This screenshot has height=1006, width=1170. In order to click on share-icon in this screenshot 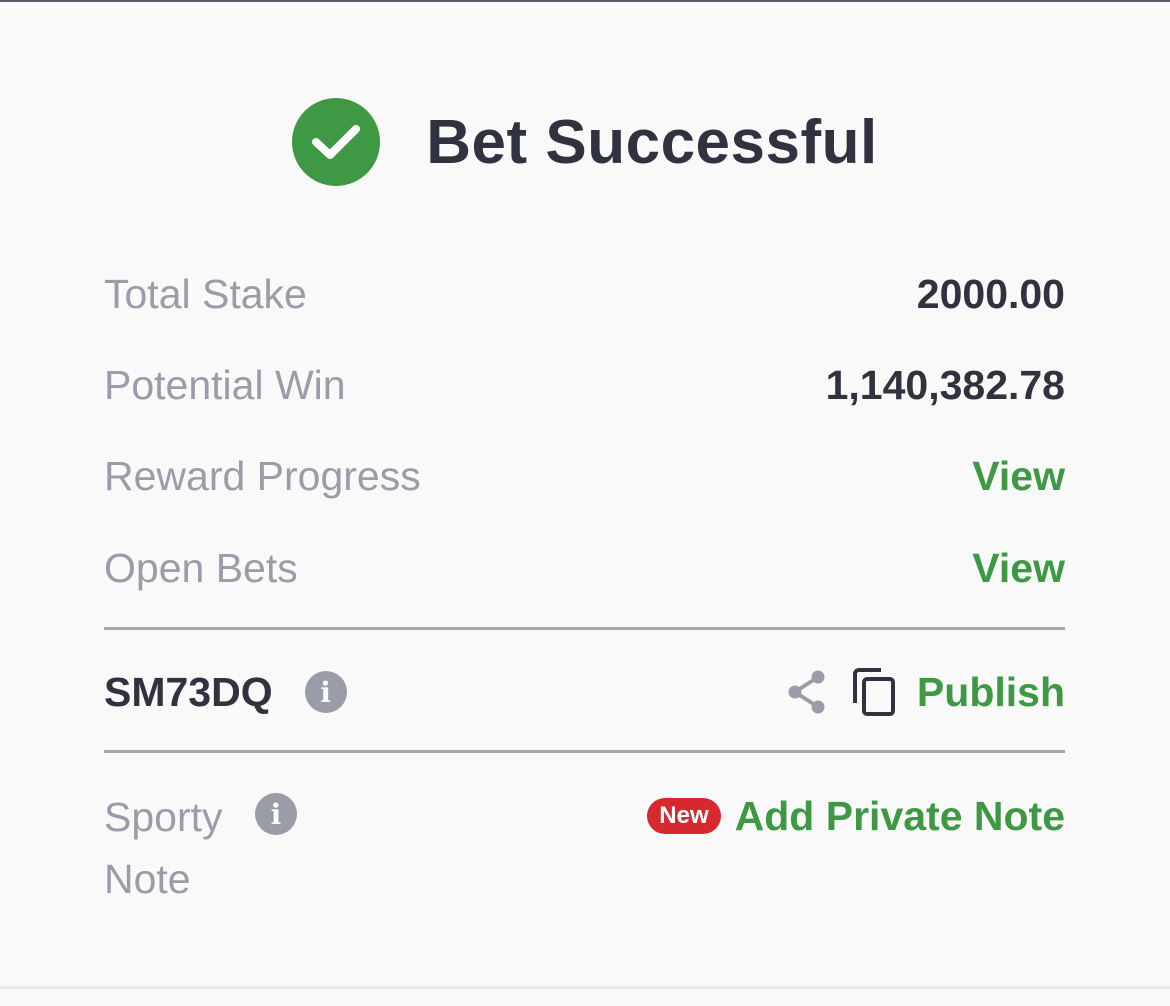, I will do `click(807, 692)`.